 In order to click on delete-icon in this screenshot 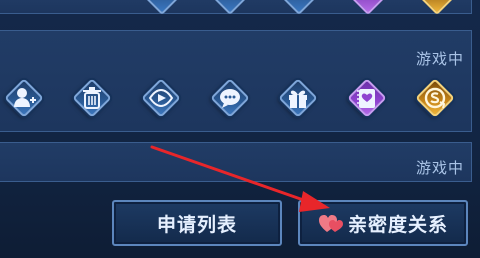, I will do `click(92, 98)`.